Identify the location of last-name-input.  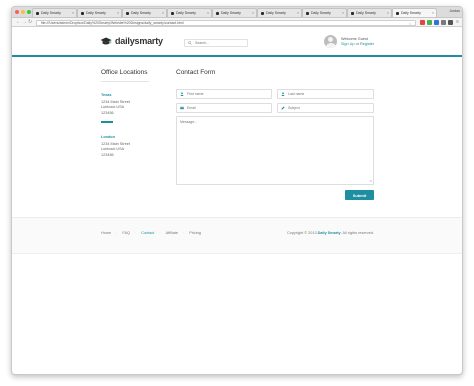
(328, 94).